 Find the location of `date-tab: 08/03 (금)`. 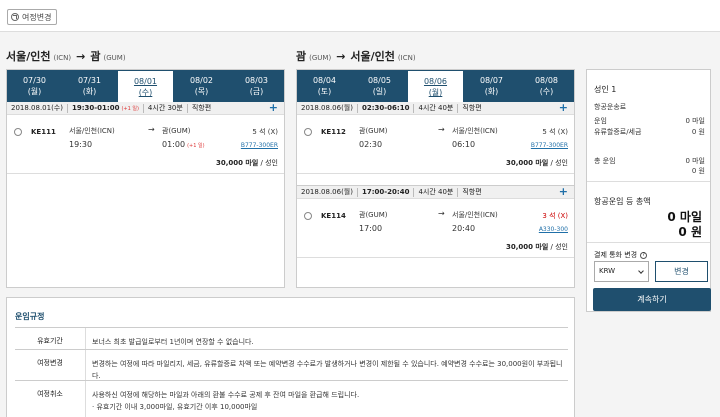

date-tab: 08/03 (금) is located at coordinates (256, 86).